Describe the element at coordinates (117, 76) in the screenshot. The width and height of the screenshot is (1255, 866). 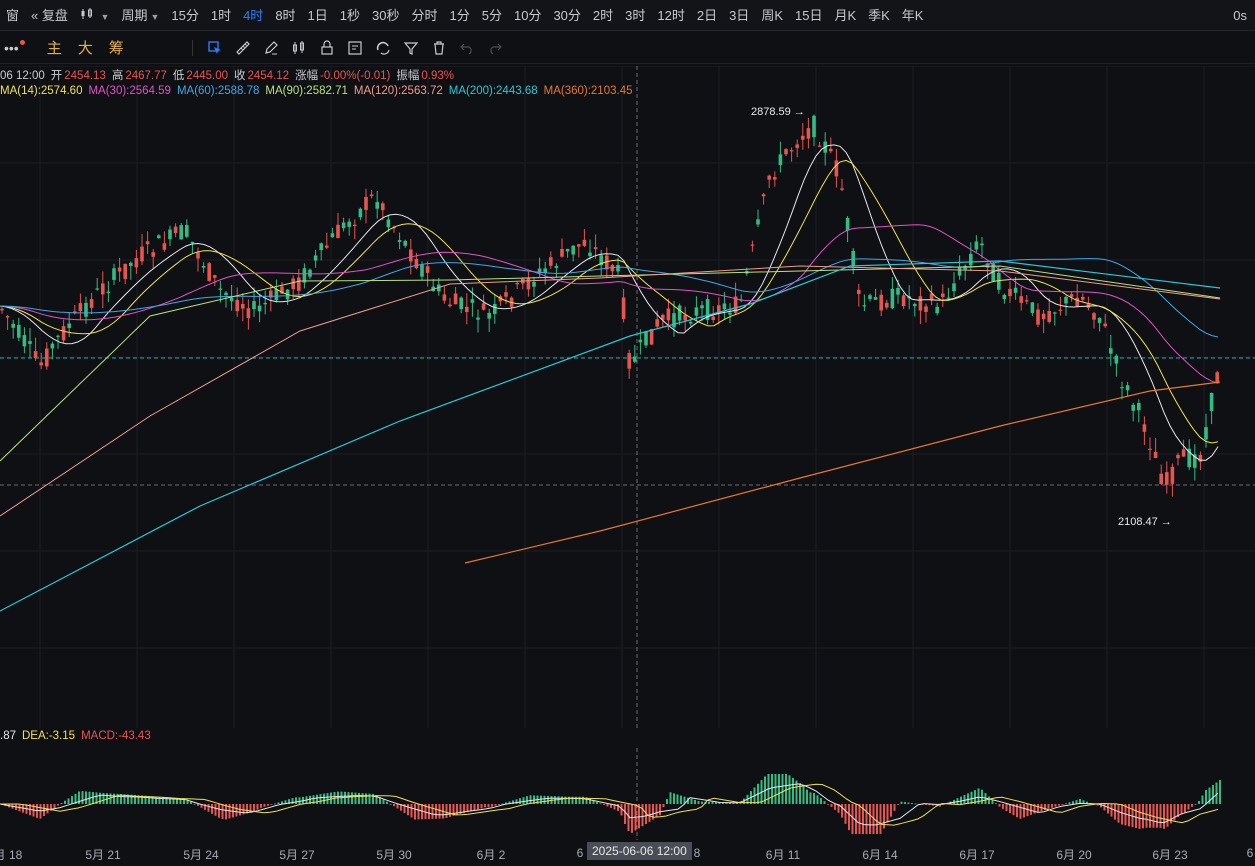
I see `high-label: 高` at that location.